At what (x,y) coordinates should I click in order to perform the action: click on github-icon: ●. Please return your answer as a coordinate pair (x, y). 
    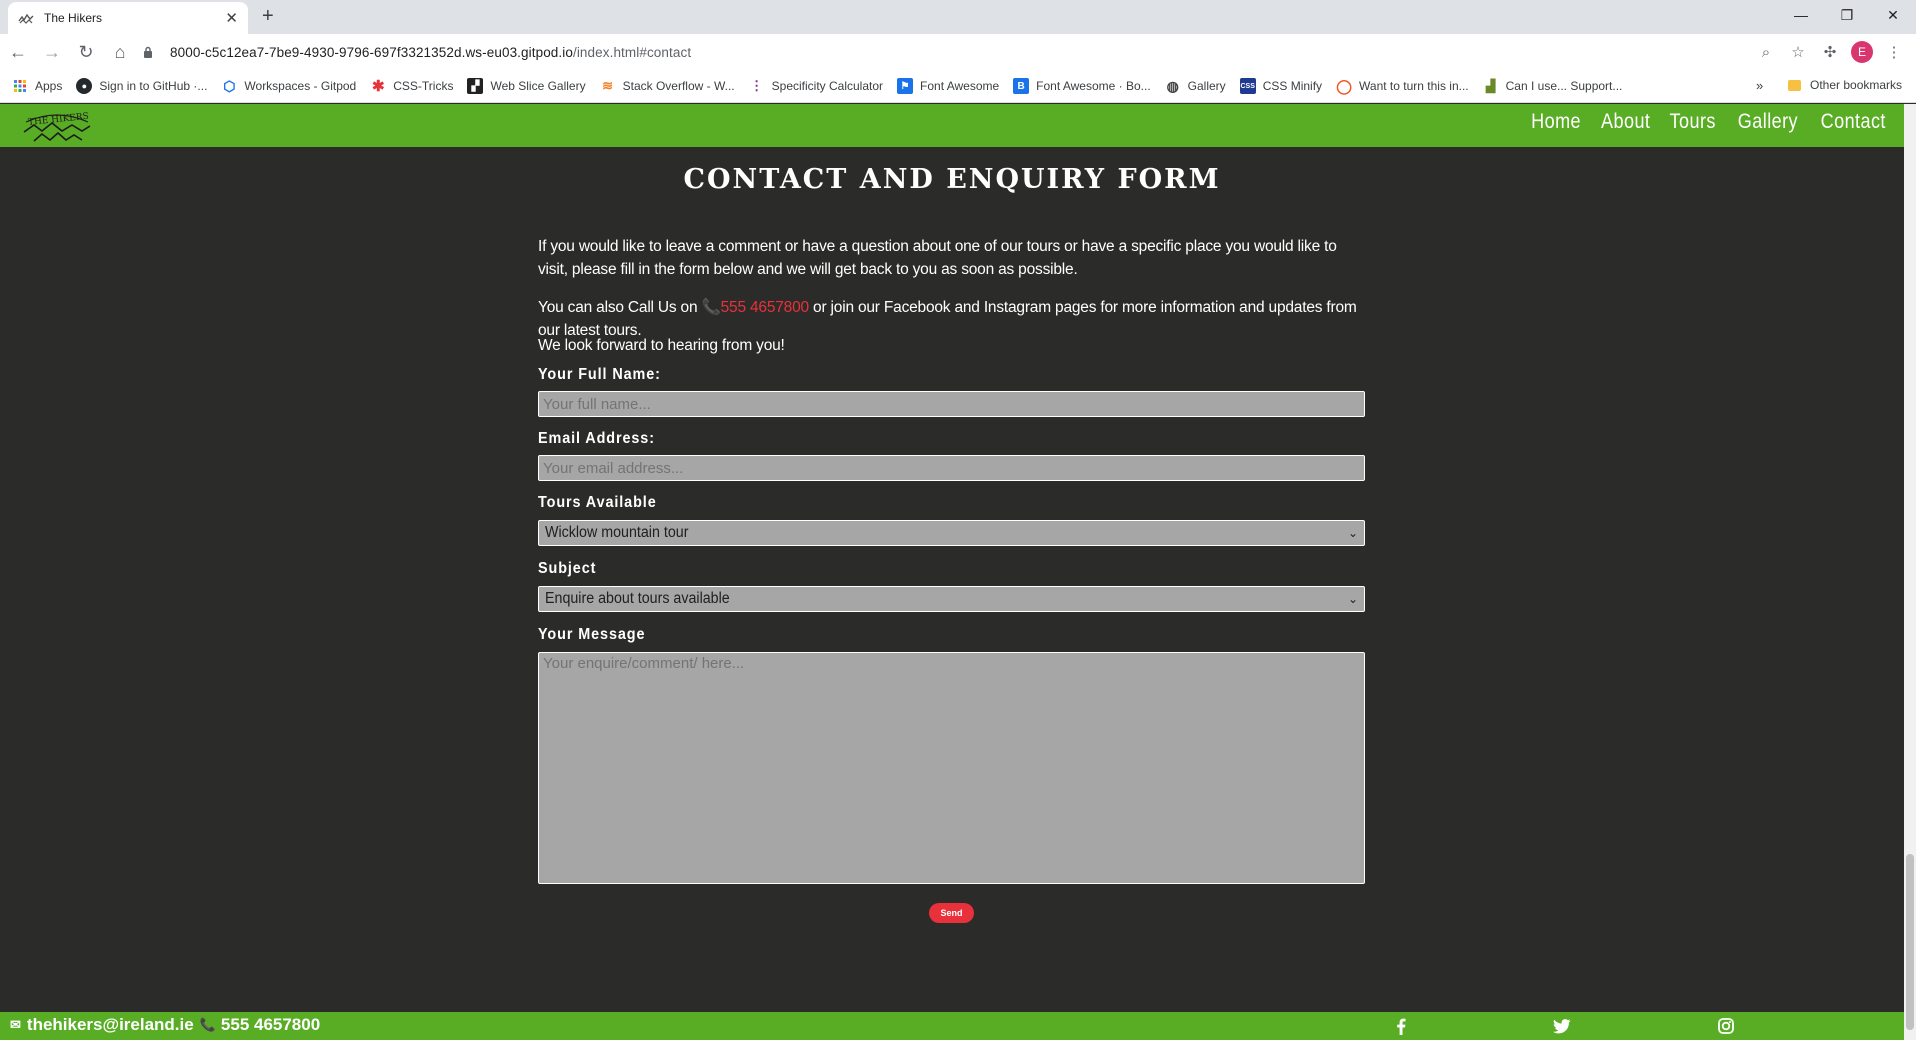
    Looking at the image, I should click on (84, 86).